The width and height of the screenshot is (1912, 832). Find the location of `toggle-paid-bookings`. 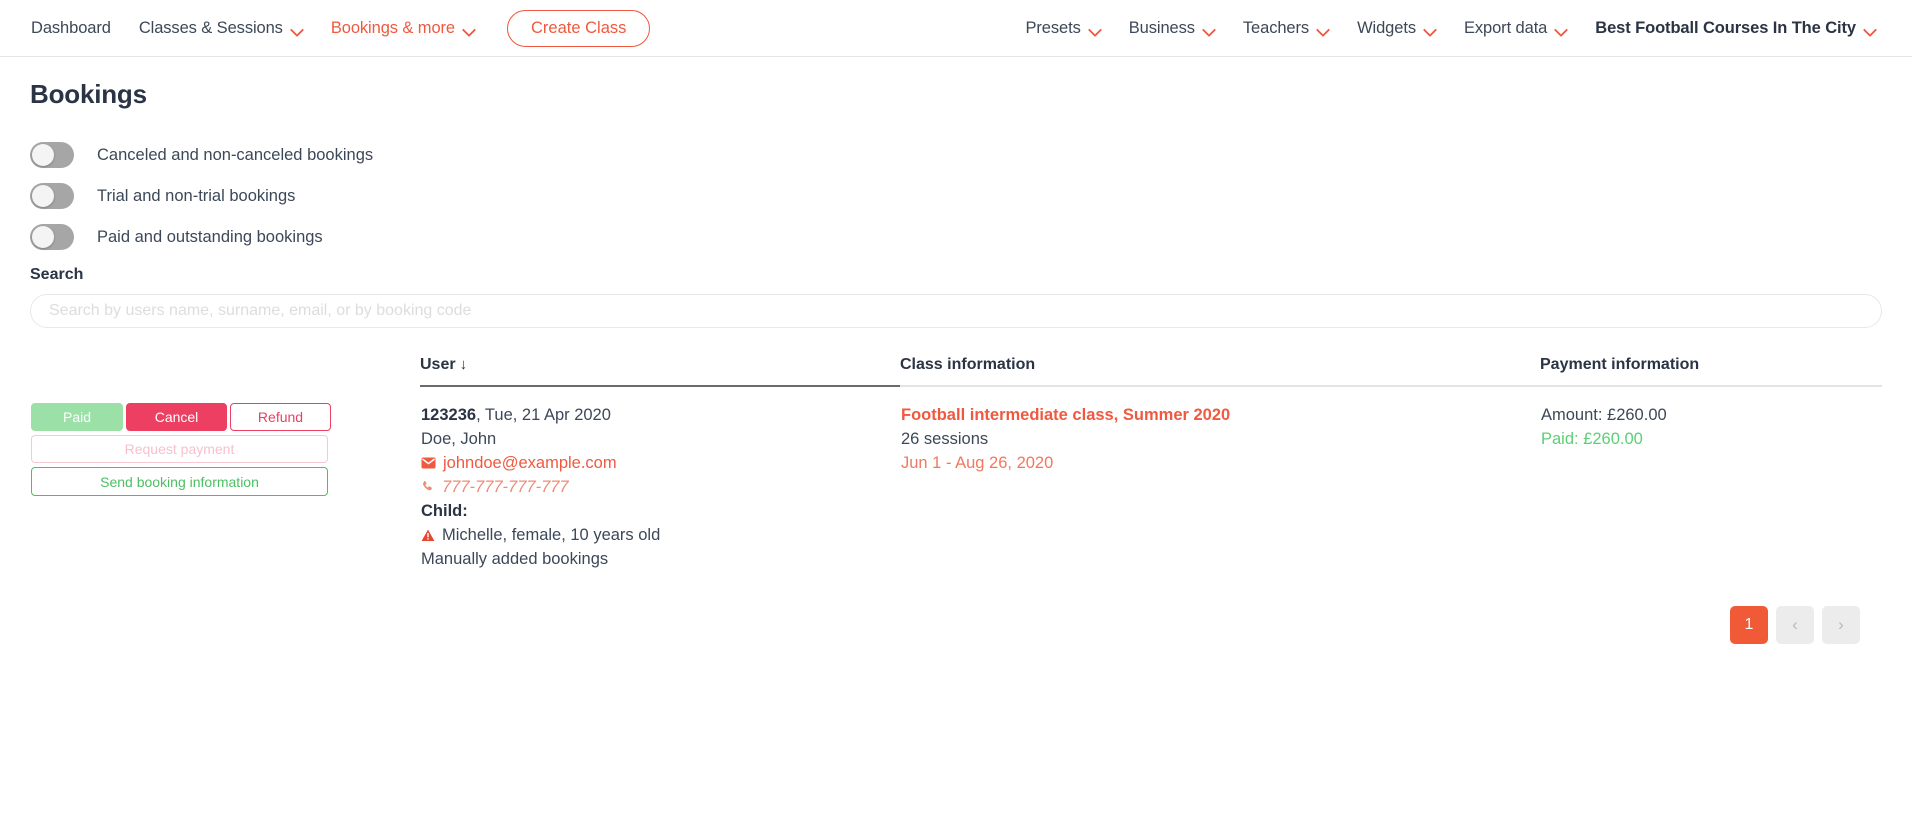

toggle-paid-bookings is located at coordinates (52, 237).